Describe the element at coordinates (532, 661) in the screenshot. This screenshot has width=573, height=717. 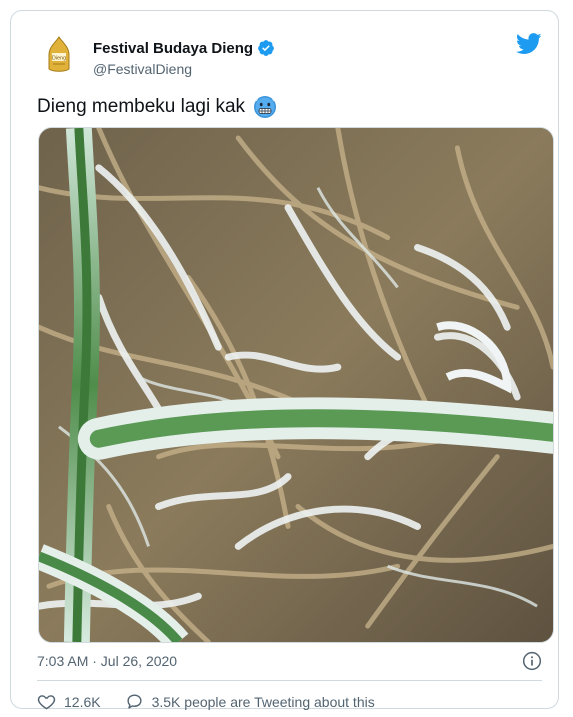
I see `info-icon` at that location.